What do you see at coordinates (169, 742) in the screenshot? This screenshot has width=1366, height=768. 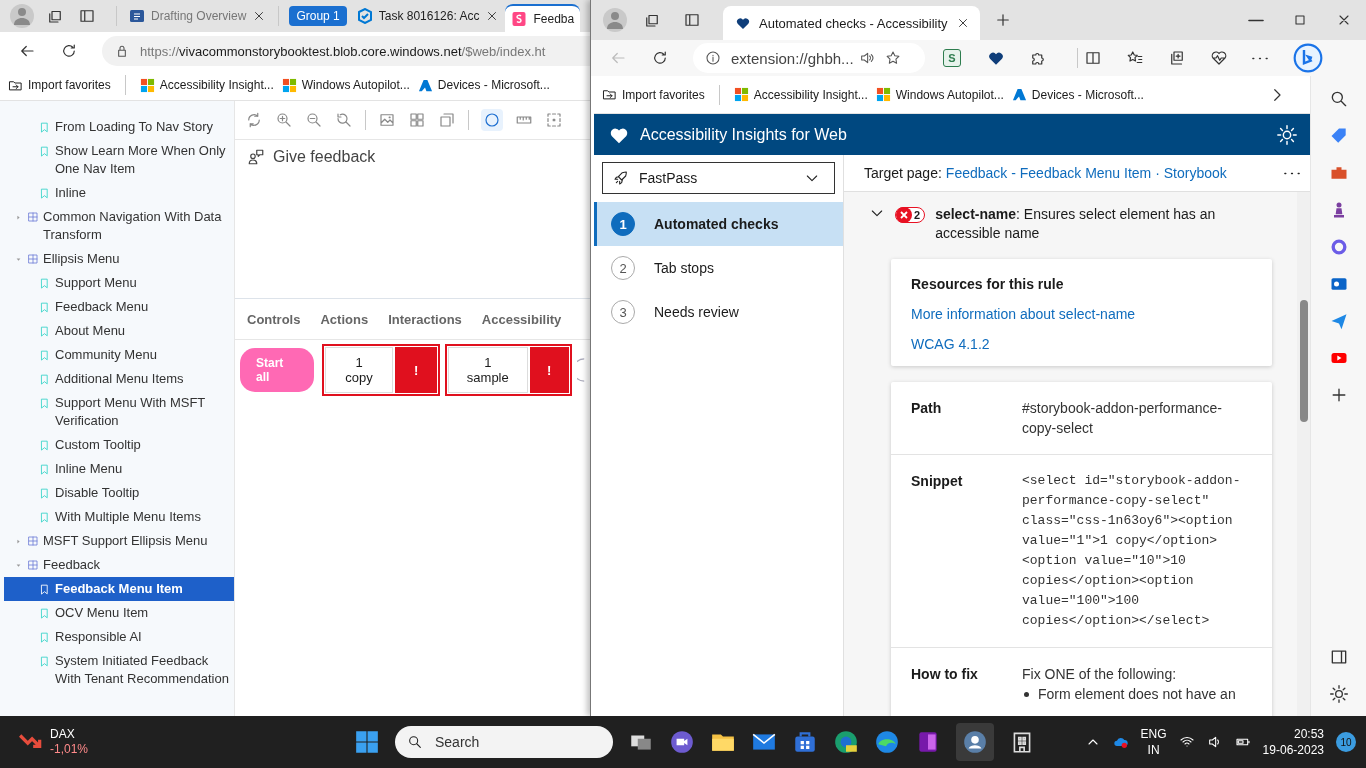 I see `stock-widget: DAX -1,01%` at bounding box center [169, 742].